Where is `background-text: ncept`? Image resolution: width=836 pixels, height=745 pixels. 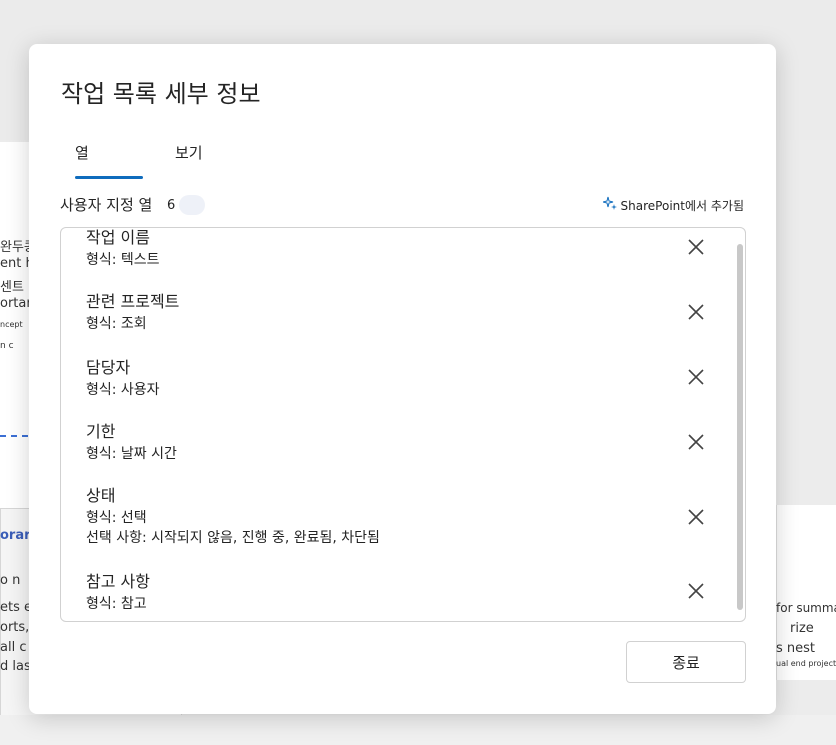 background-text: ncept is located at coordinates (11, 324).